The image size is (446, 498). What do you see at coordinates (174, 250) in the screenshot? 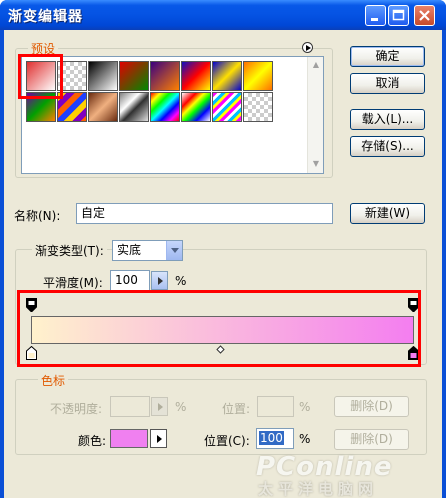
I see `chevron-down-icon` at bounding box center [174, 250].